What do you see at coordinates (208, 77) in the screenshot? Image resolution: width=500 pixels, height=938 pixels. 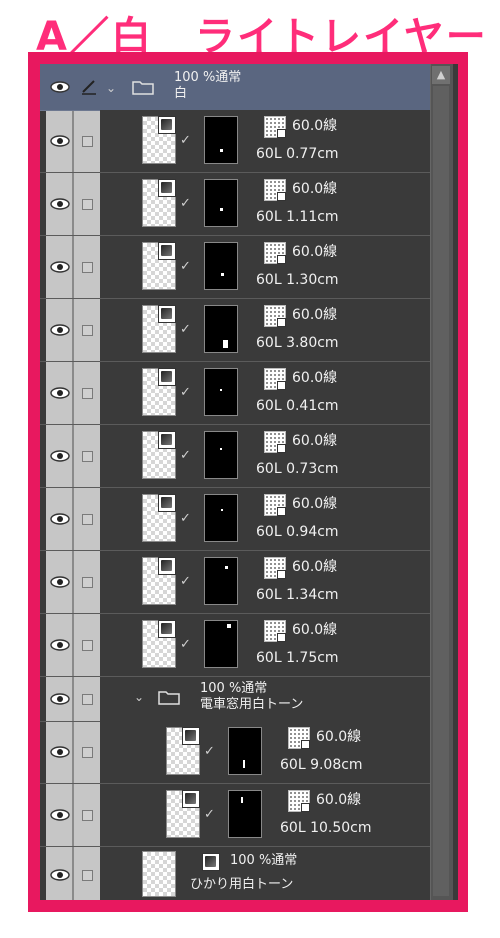 I see `folder-mode: 100 %通常` at bounding box center [208, 77].